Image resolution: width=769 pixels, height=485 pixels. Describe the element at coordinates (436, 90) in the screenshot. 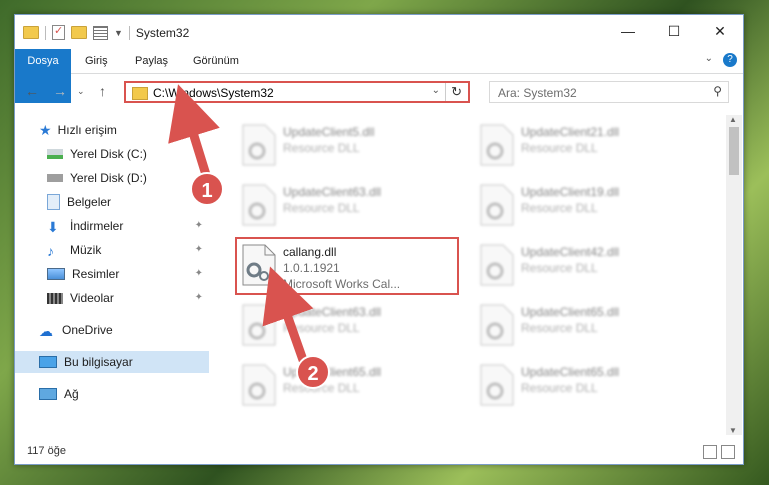

I see `address-dropdown-icon: ⌄` at that location.